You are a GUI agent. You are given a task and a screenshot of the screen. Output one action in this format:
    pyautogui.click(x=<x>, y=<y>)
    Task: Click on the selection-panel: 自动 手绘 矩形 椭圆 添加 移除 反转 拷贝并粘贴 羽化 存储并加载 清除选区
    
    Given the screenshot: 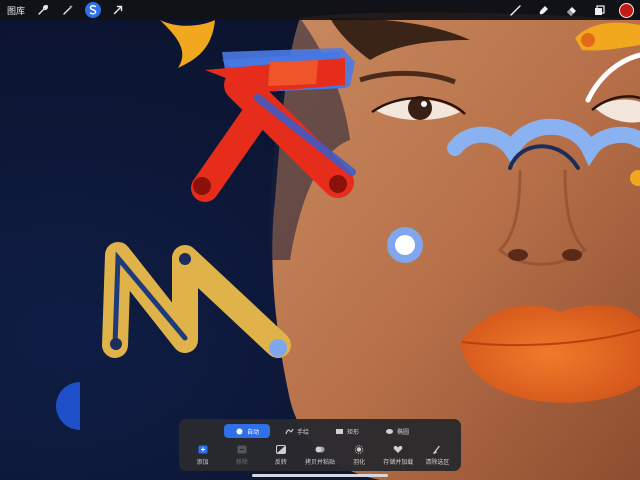 What is the action you would take?
    pyautogui.click(x=320, y=445)
    